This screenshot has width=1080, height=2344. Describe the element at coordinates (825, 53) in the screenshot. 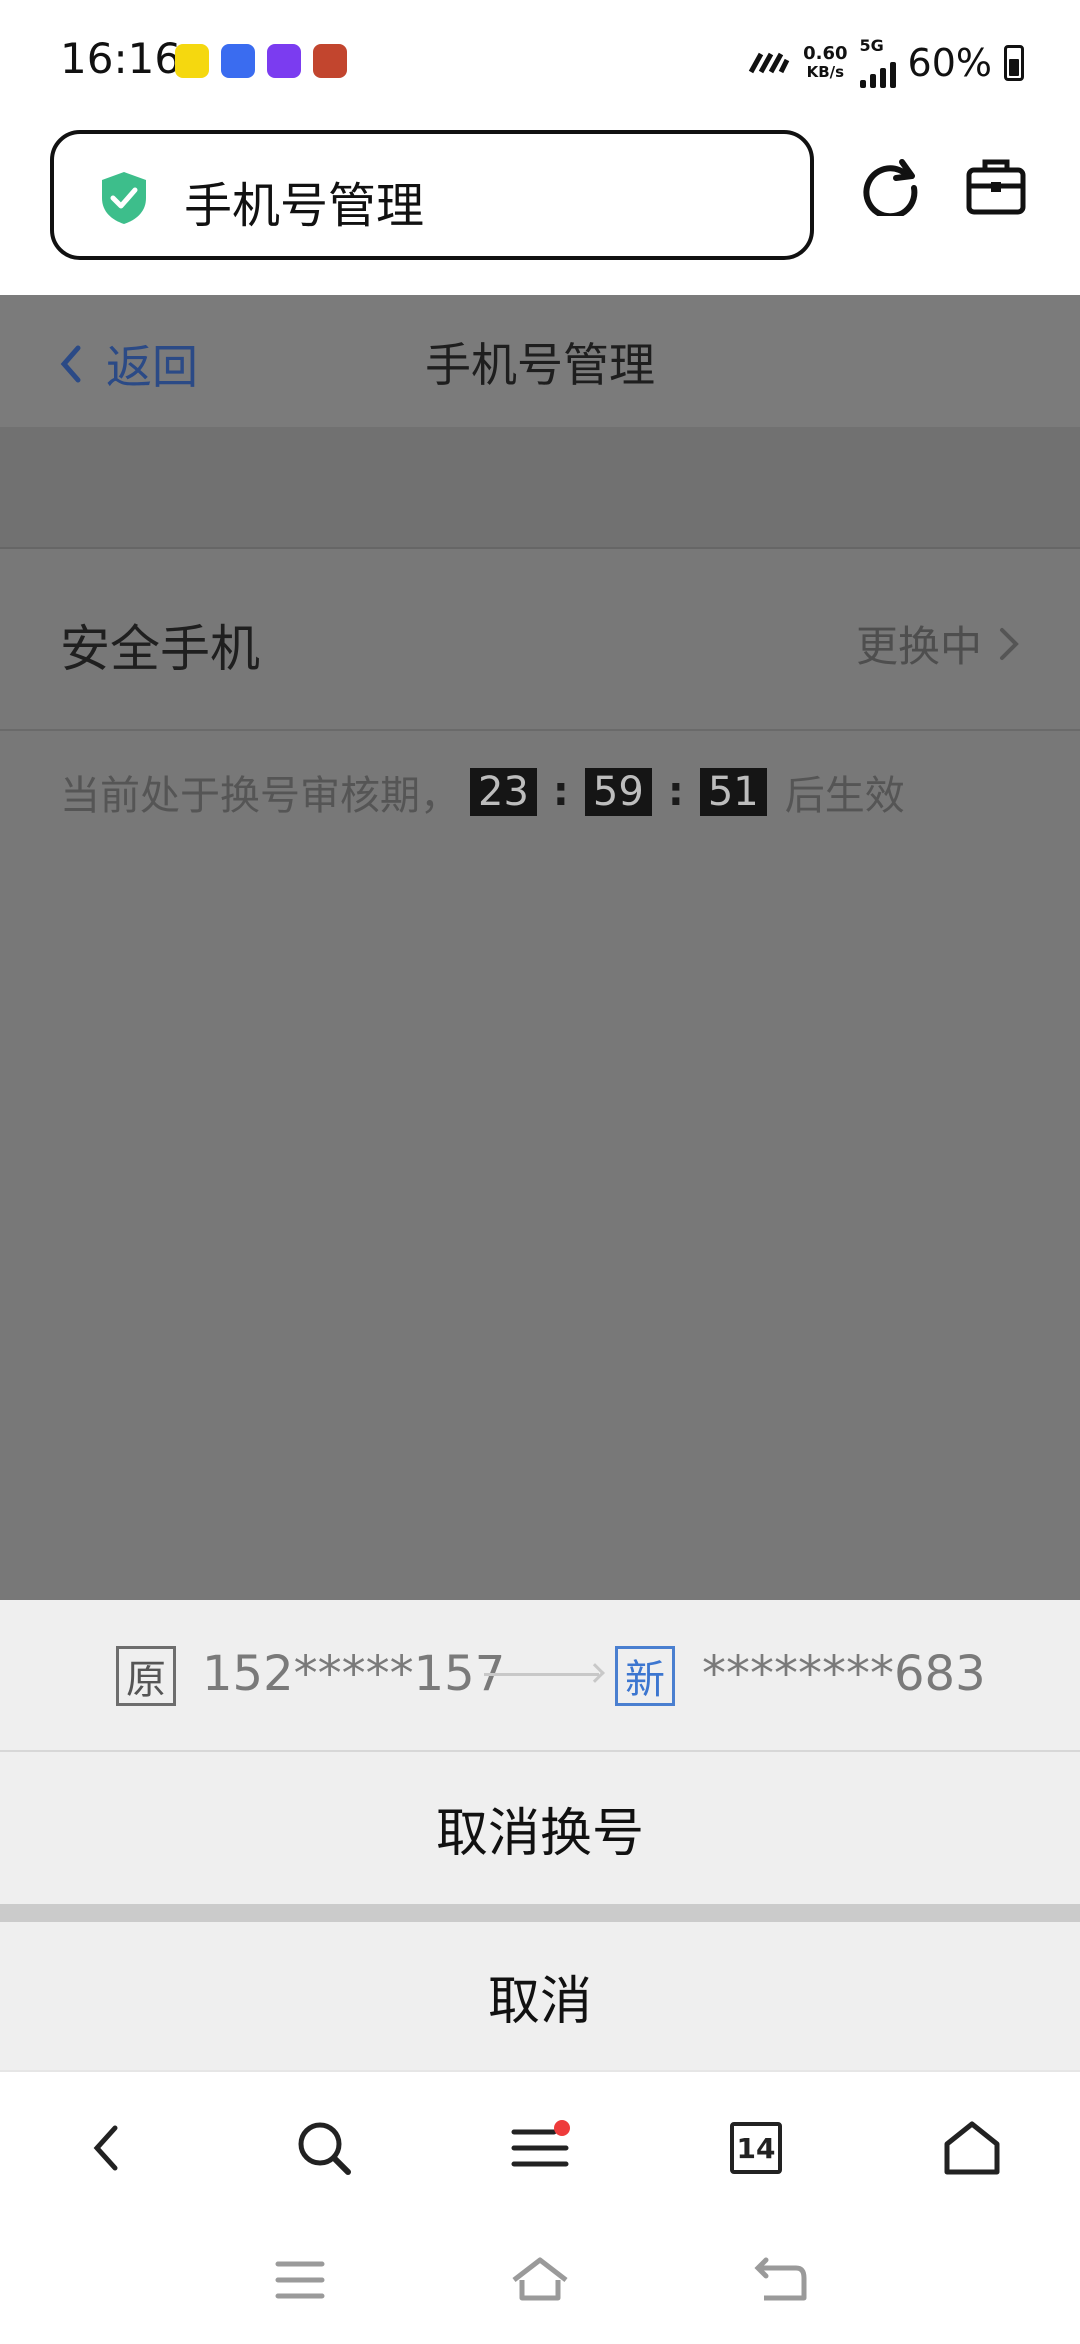

I see `net-speed-value: 0.60` at that location.